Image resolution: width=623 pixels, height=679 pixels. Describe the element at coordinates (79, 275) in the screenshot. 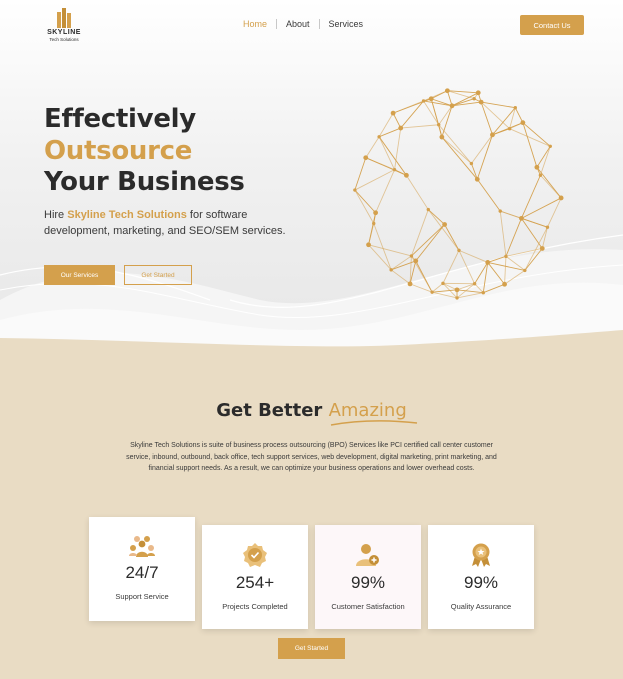

I see `our-services-button: Our Services` at that location.